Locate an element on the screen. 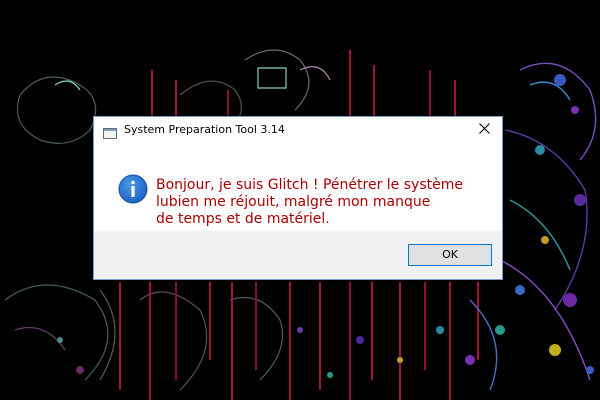 This screenshot has width=600, height=400. dialog-footer: OK is located at coordinates (298, 255).